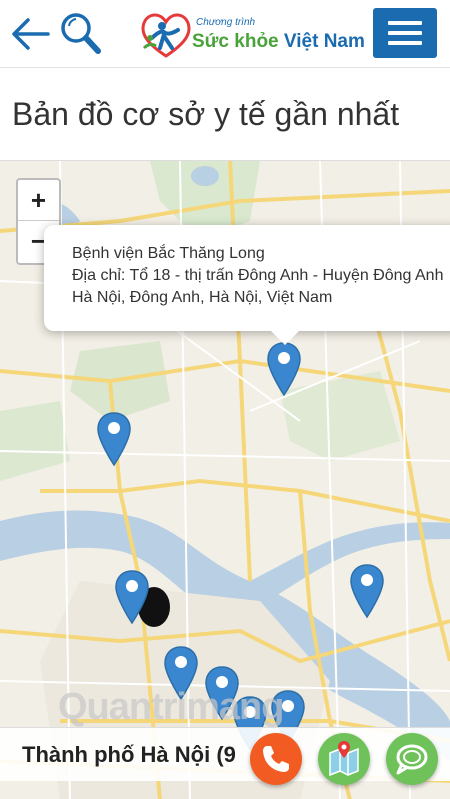 This screenshot has width=450, height=799. Describe the element at coordinates (226, 22) in the screenshot. I see `logo-subtitle: Chương trình` at that location.